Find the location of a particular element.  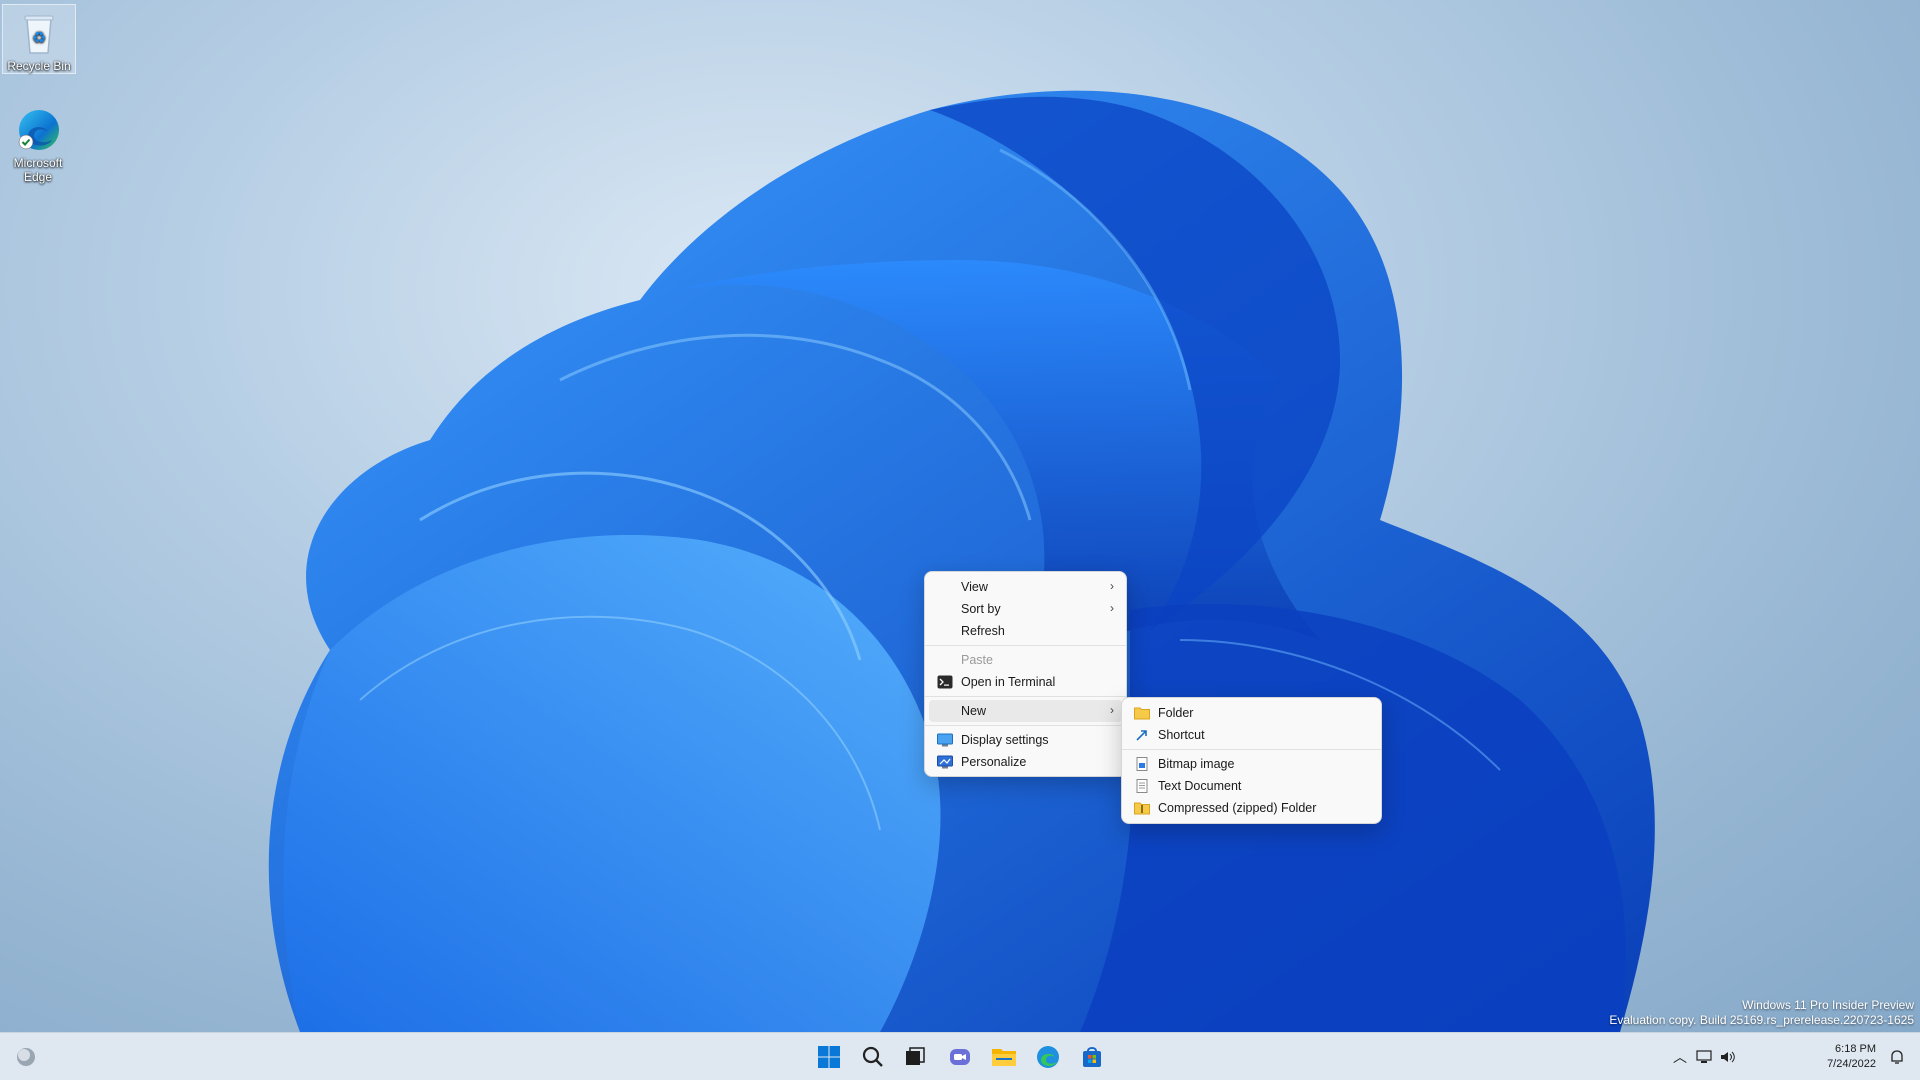

edge-taskbar-button is located at coordinates (1048, 1057).